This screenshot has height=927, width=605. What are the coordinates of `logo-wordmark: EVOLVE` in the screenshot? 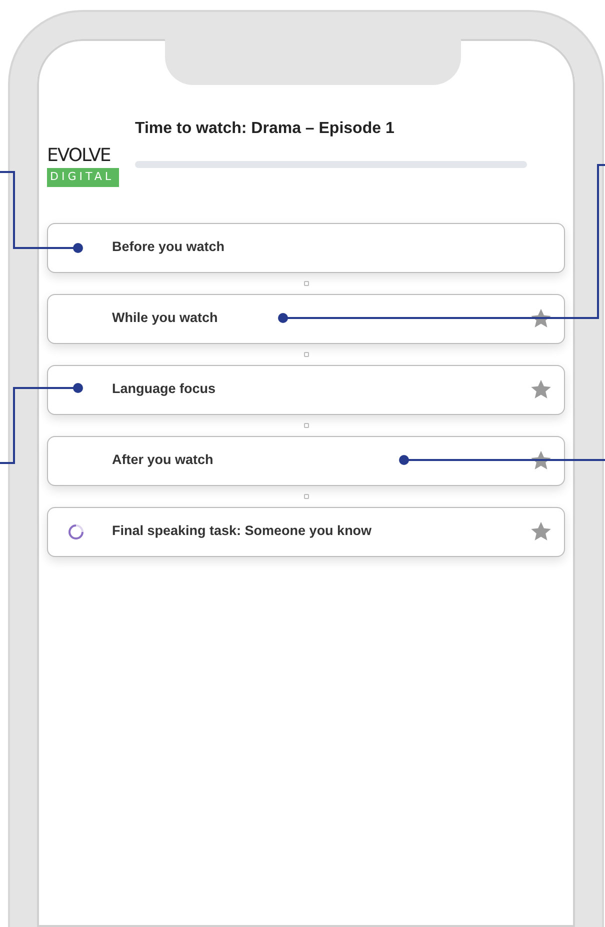 It's located at (79, 156).